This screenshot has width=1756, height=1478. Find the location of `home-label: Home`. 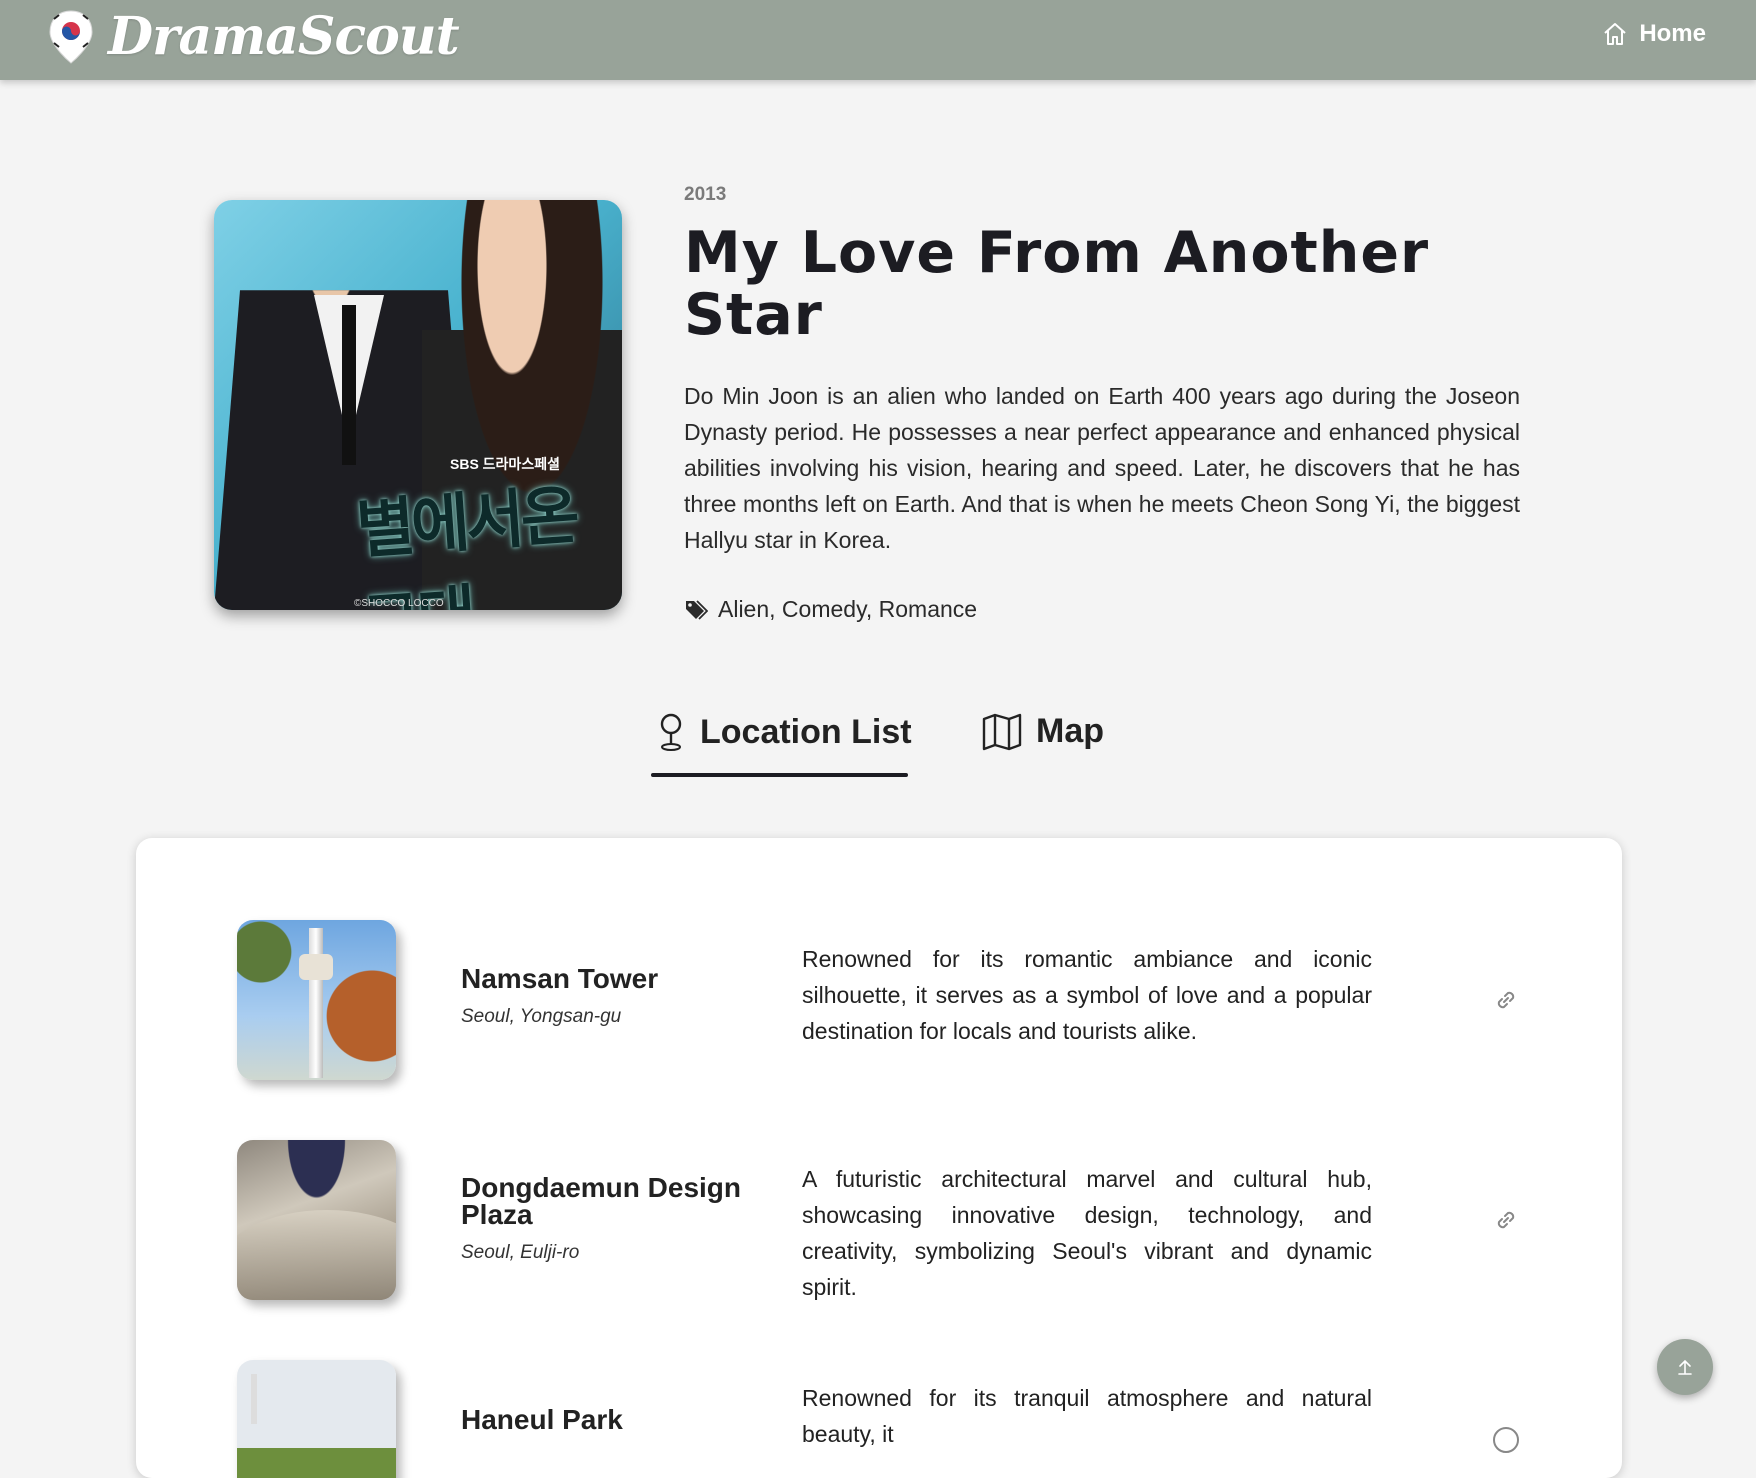

home-label: Home is located at coordinates (1672, 33).